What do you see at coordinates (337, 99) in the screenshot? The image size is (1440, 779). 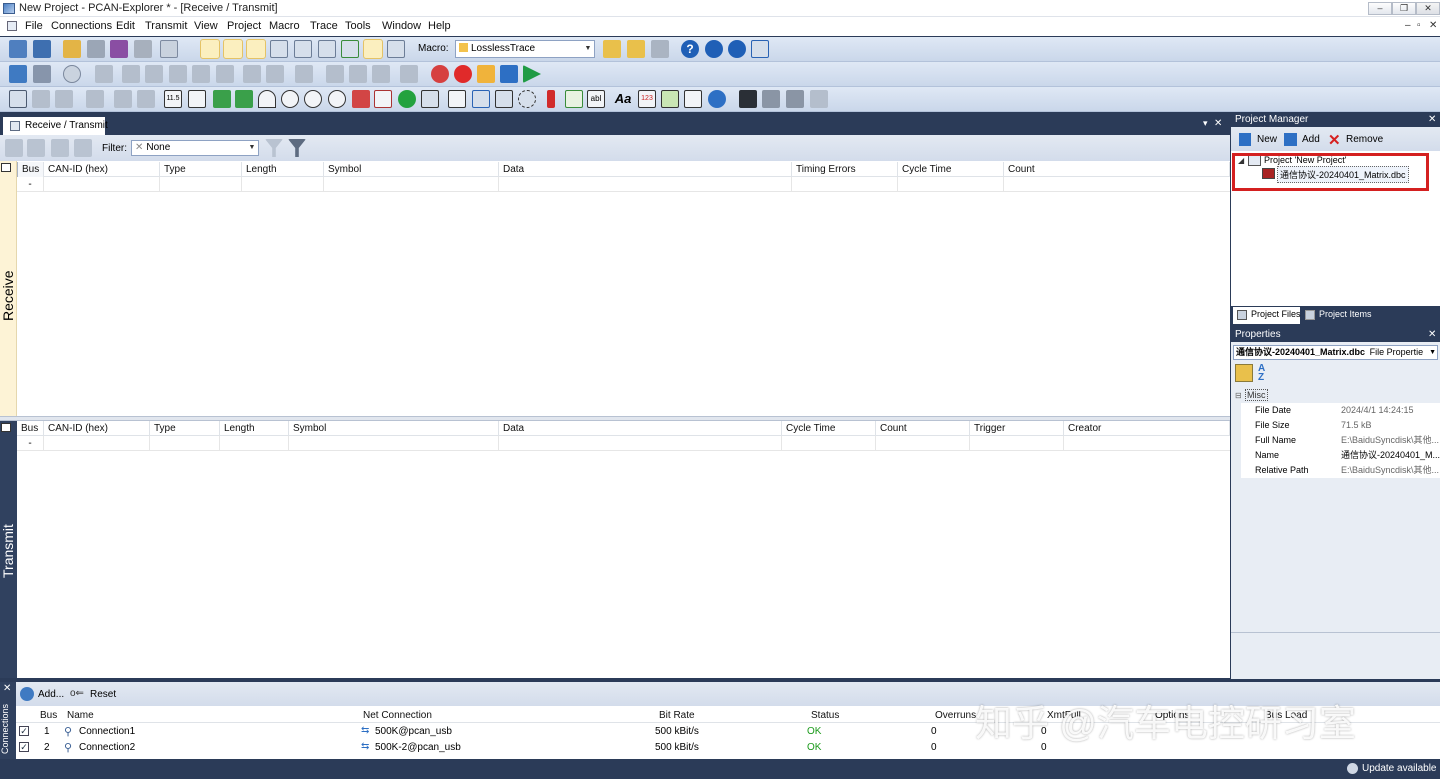 I see `round-gauge-icon` at bounding box center [337, 99].